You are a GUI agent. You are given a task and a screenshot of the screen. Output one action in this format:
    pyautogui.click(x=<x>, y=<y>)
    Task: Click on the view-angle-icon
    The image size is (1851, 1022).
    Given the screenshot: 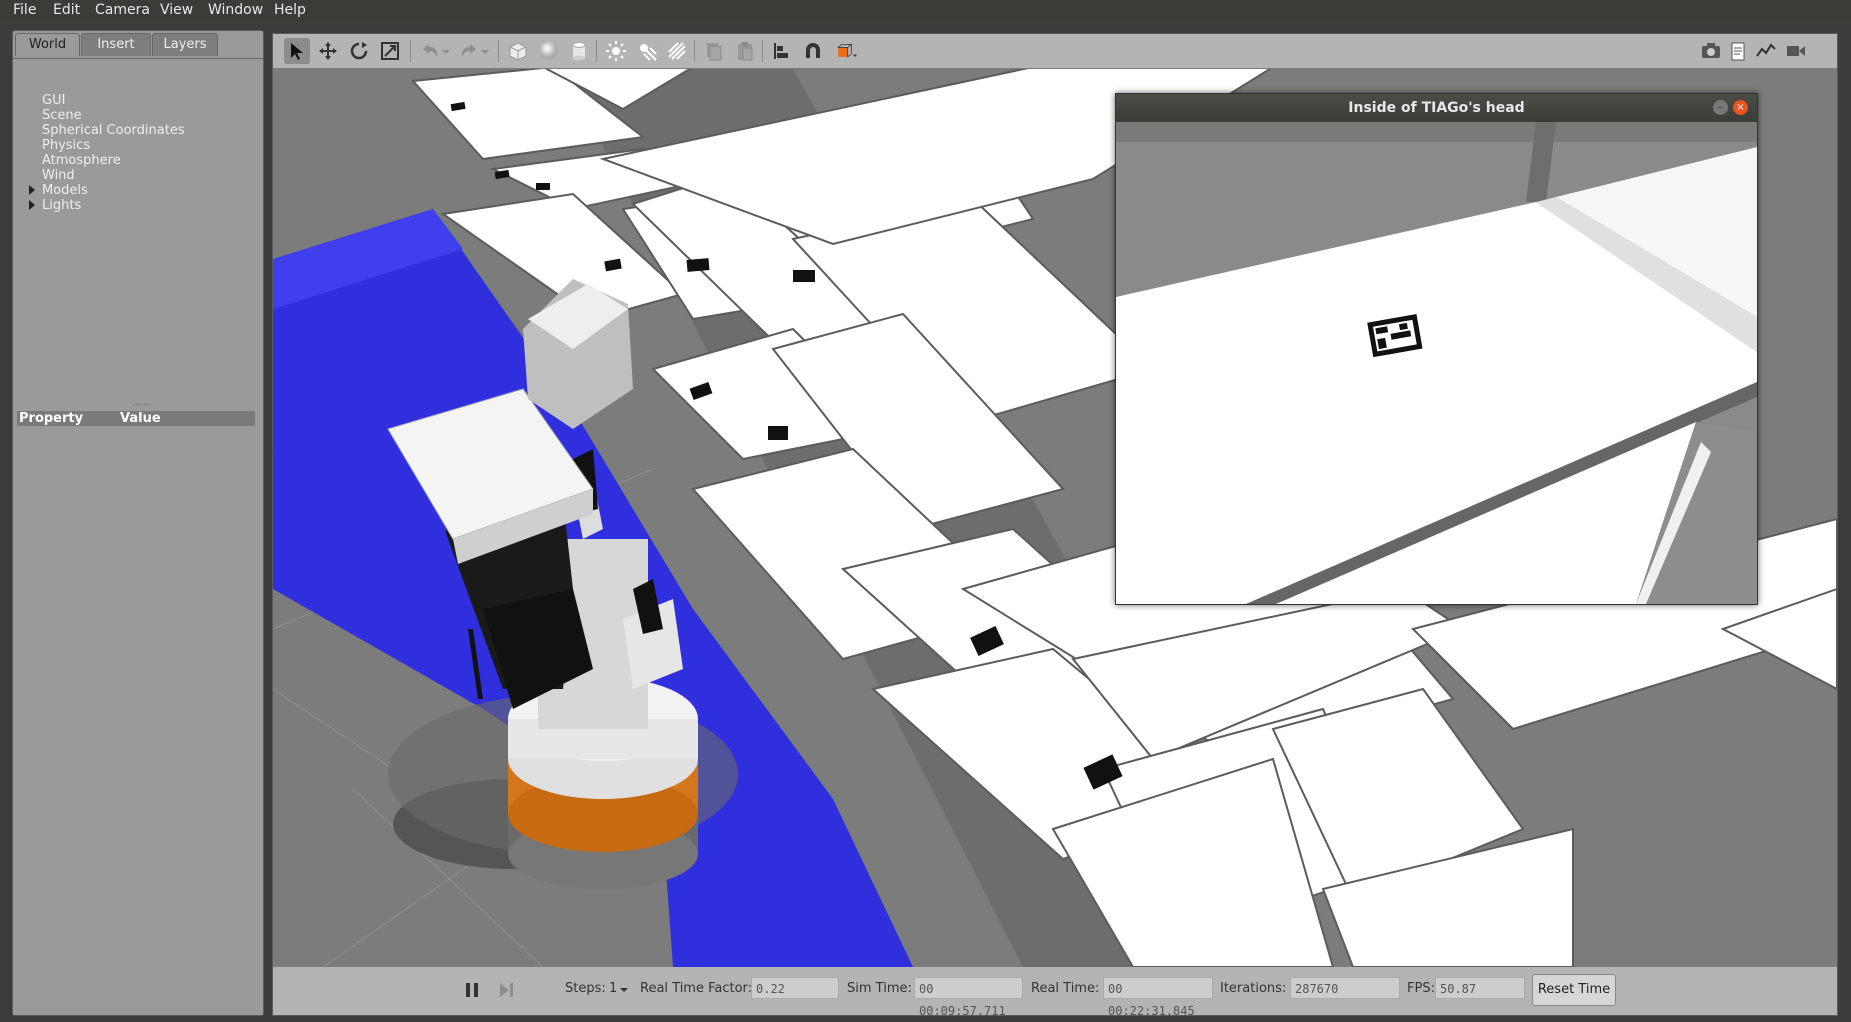 What is the action you would take?
    pyautogui.click(x=847, y=51)
    